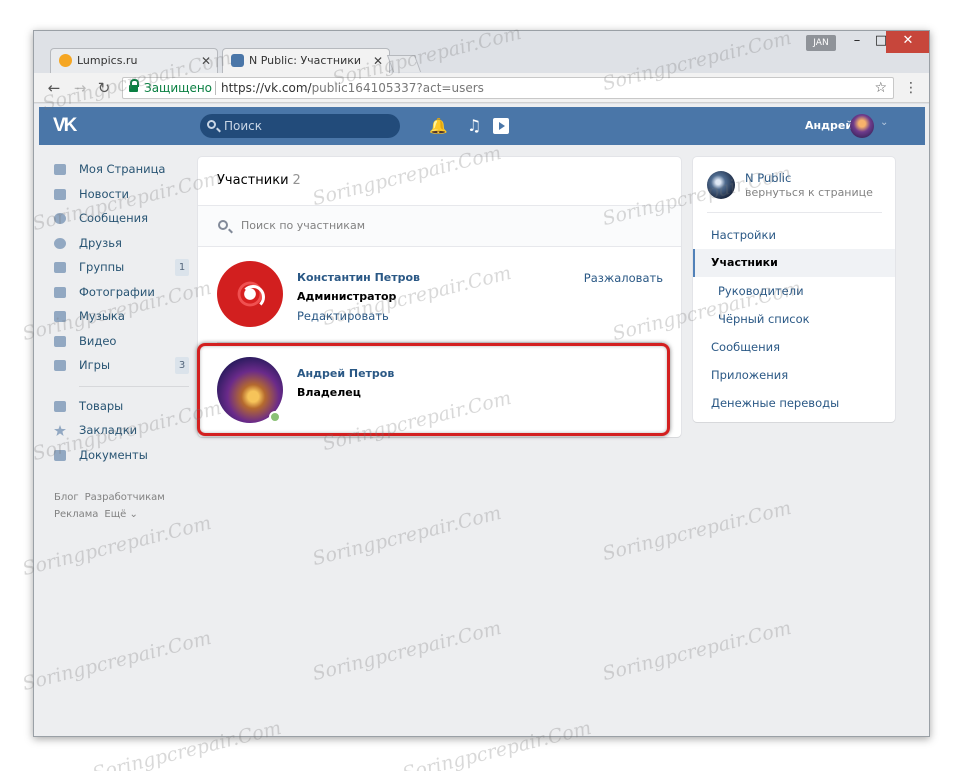  I want to click on camera-icon, so click(60, 292).